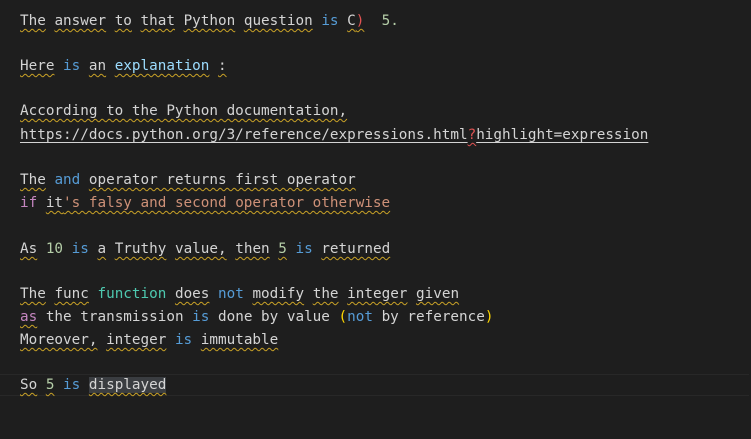 The height and width of the screenshot is (439, 751). I want to click on colon: :, so click(222, 66).